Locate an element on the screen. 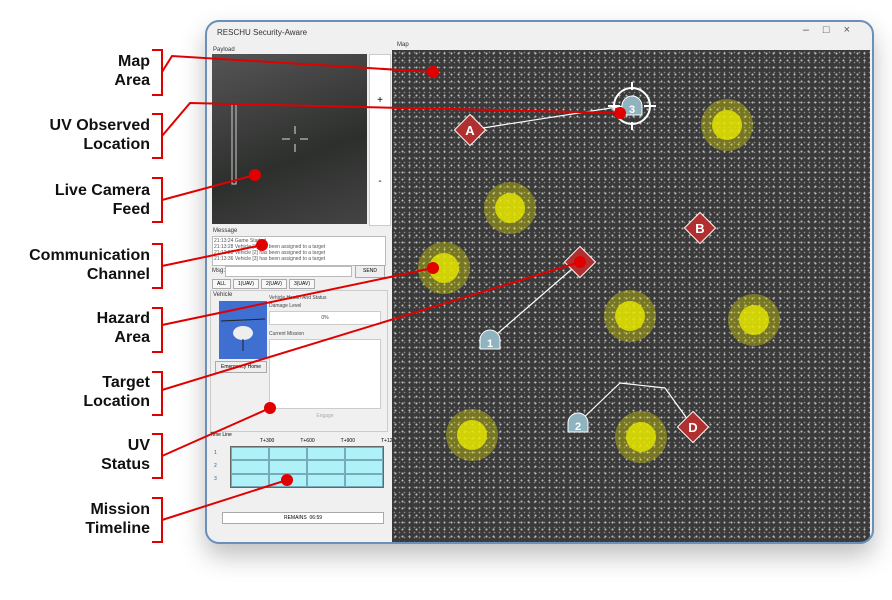  target-marker: B is located at coordinates (700, 228).